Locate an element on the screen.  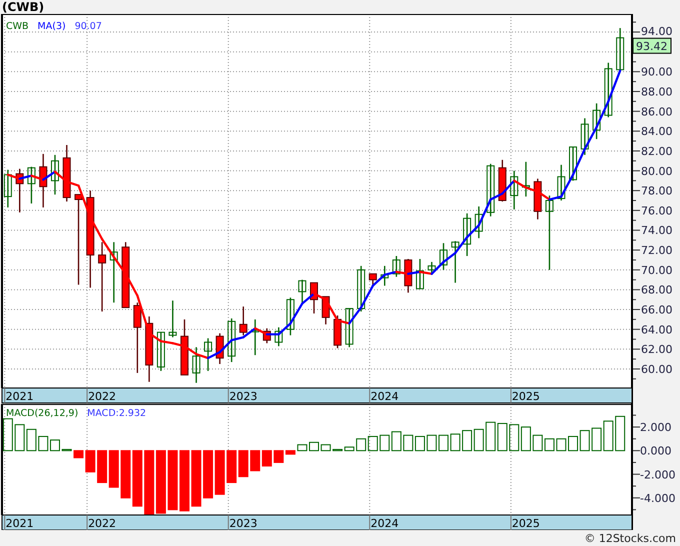
axis-label: 60.00 is located at coordinates (656, 369).